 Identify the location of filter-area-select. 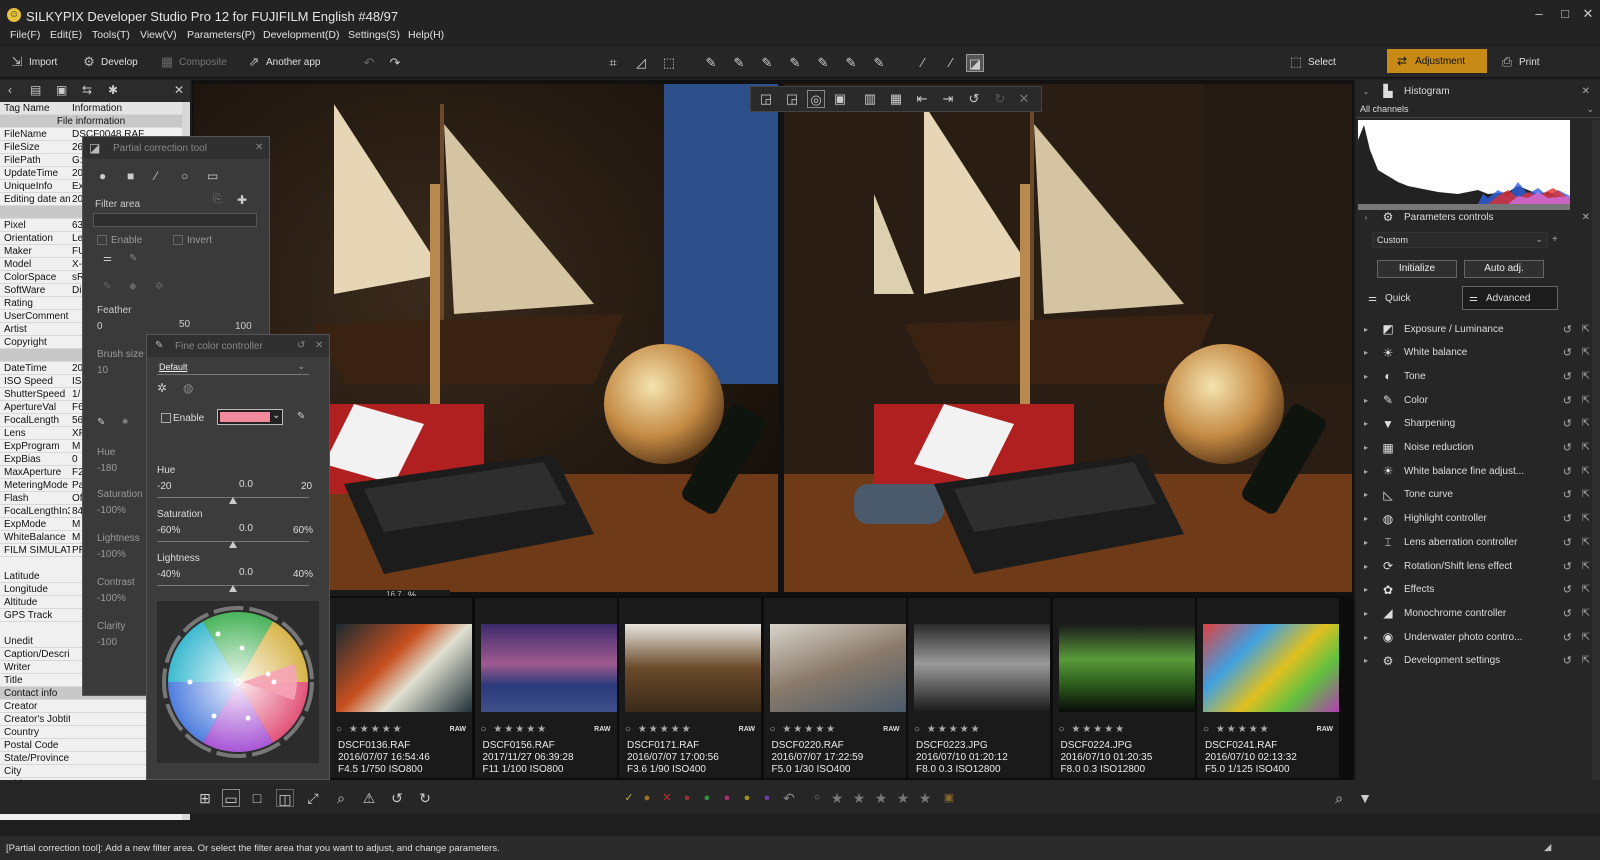
(175, 220).